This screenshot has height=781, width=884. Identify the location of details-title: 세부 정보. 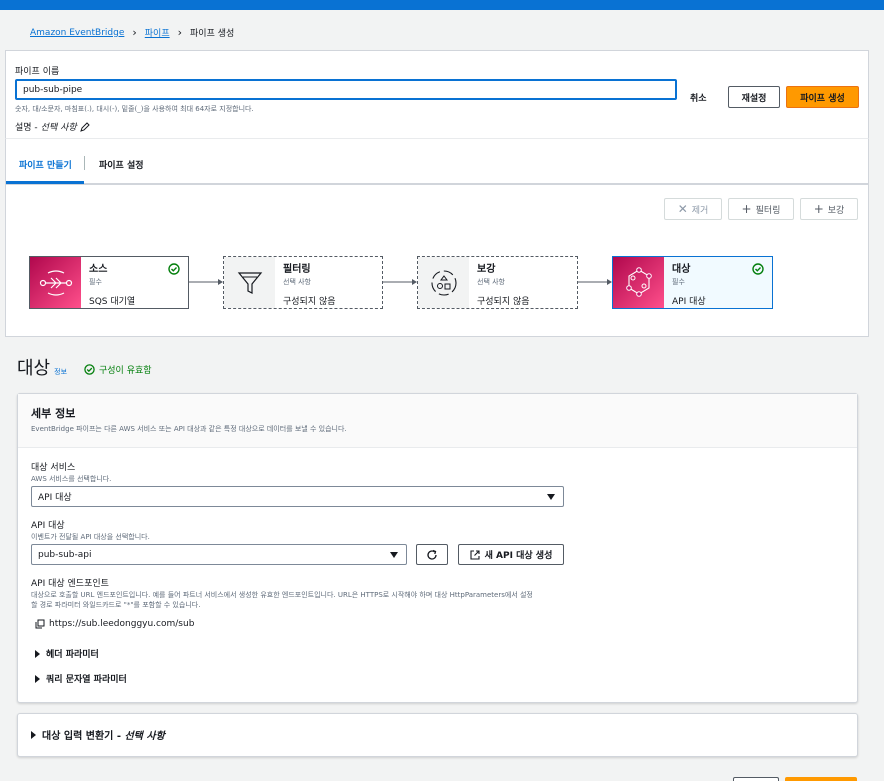
(53, 413).